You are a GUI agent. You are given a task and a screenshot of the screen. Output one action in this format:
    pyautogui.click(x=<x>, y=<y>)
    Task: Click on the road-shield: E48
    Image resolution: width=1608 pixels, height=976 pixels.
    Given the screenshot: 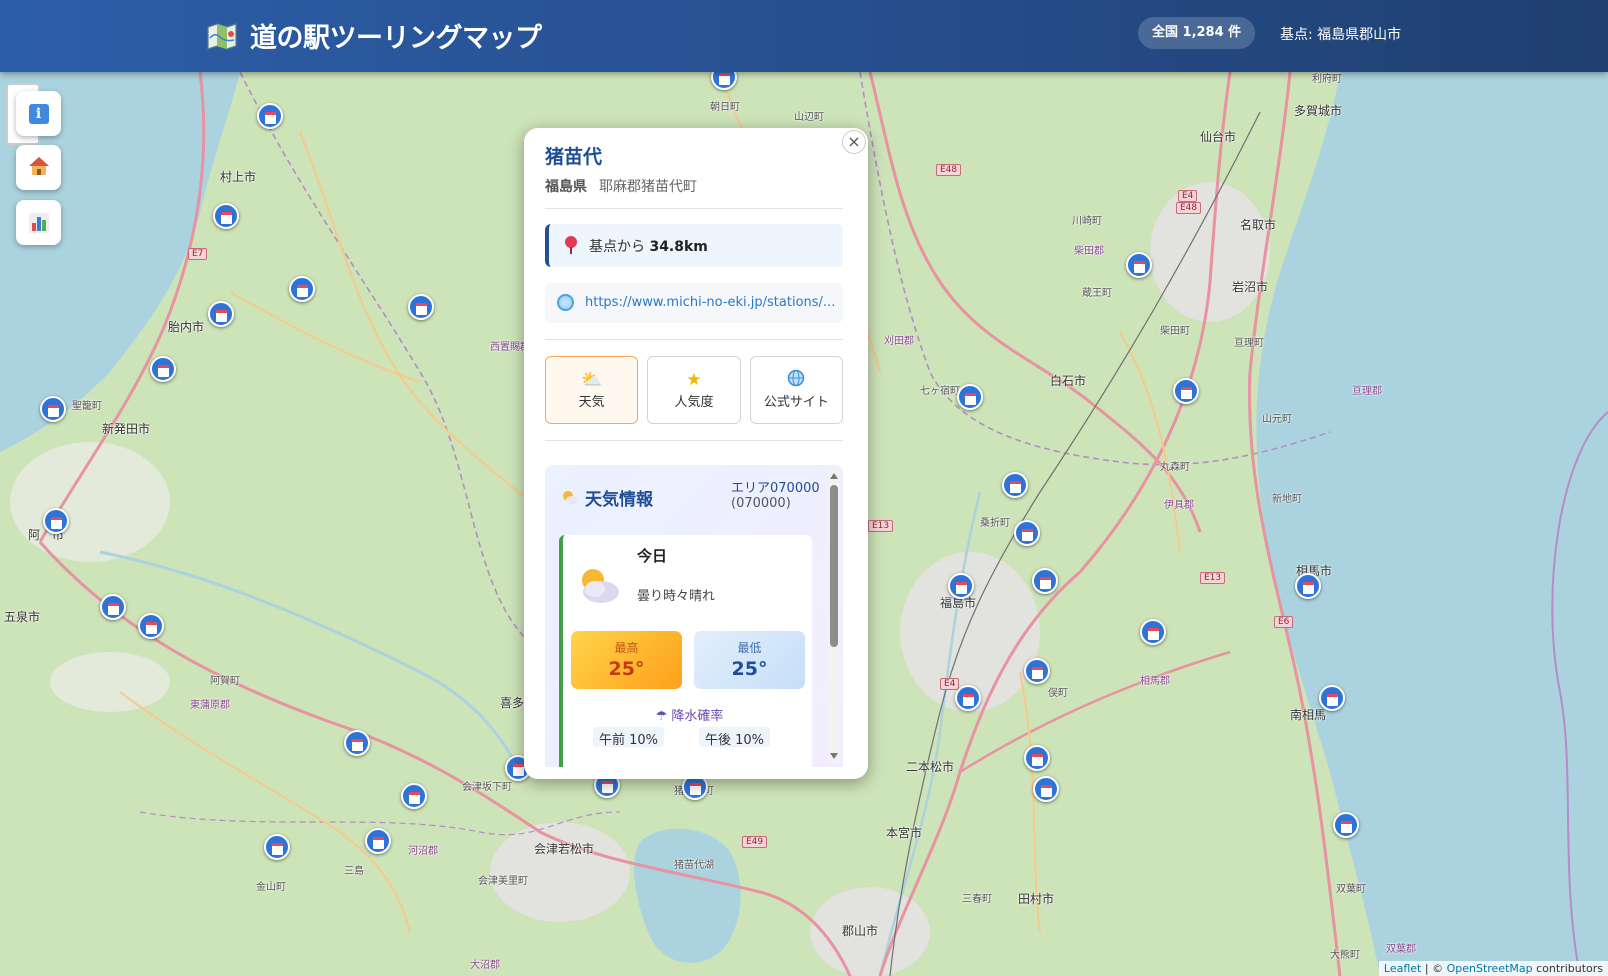 What is the action you would take?
    pyautogui.click(x=949, y=170)
    